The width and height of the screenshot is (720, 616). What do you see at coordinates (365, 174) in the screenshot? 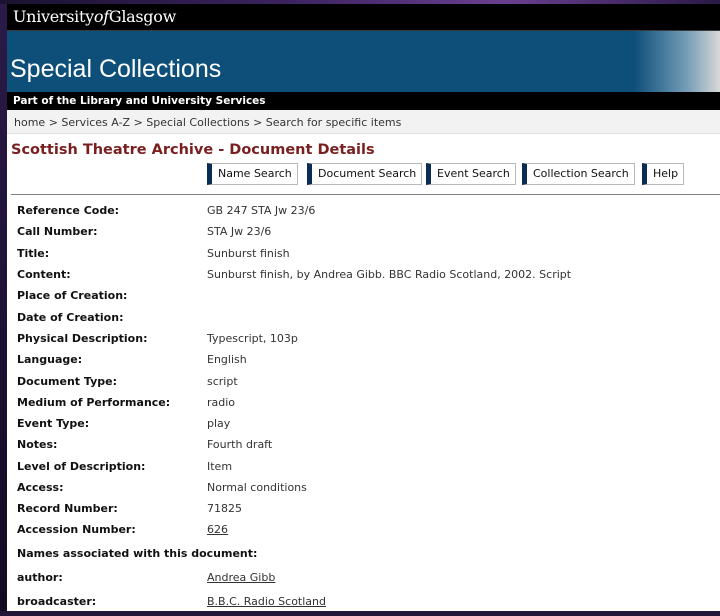
I see `document-search-button: Document Search` at bounding box center [365, 174].